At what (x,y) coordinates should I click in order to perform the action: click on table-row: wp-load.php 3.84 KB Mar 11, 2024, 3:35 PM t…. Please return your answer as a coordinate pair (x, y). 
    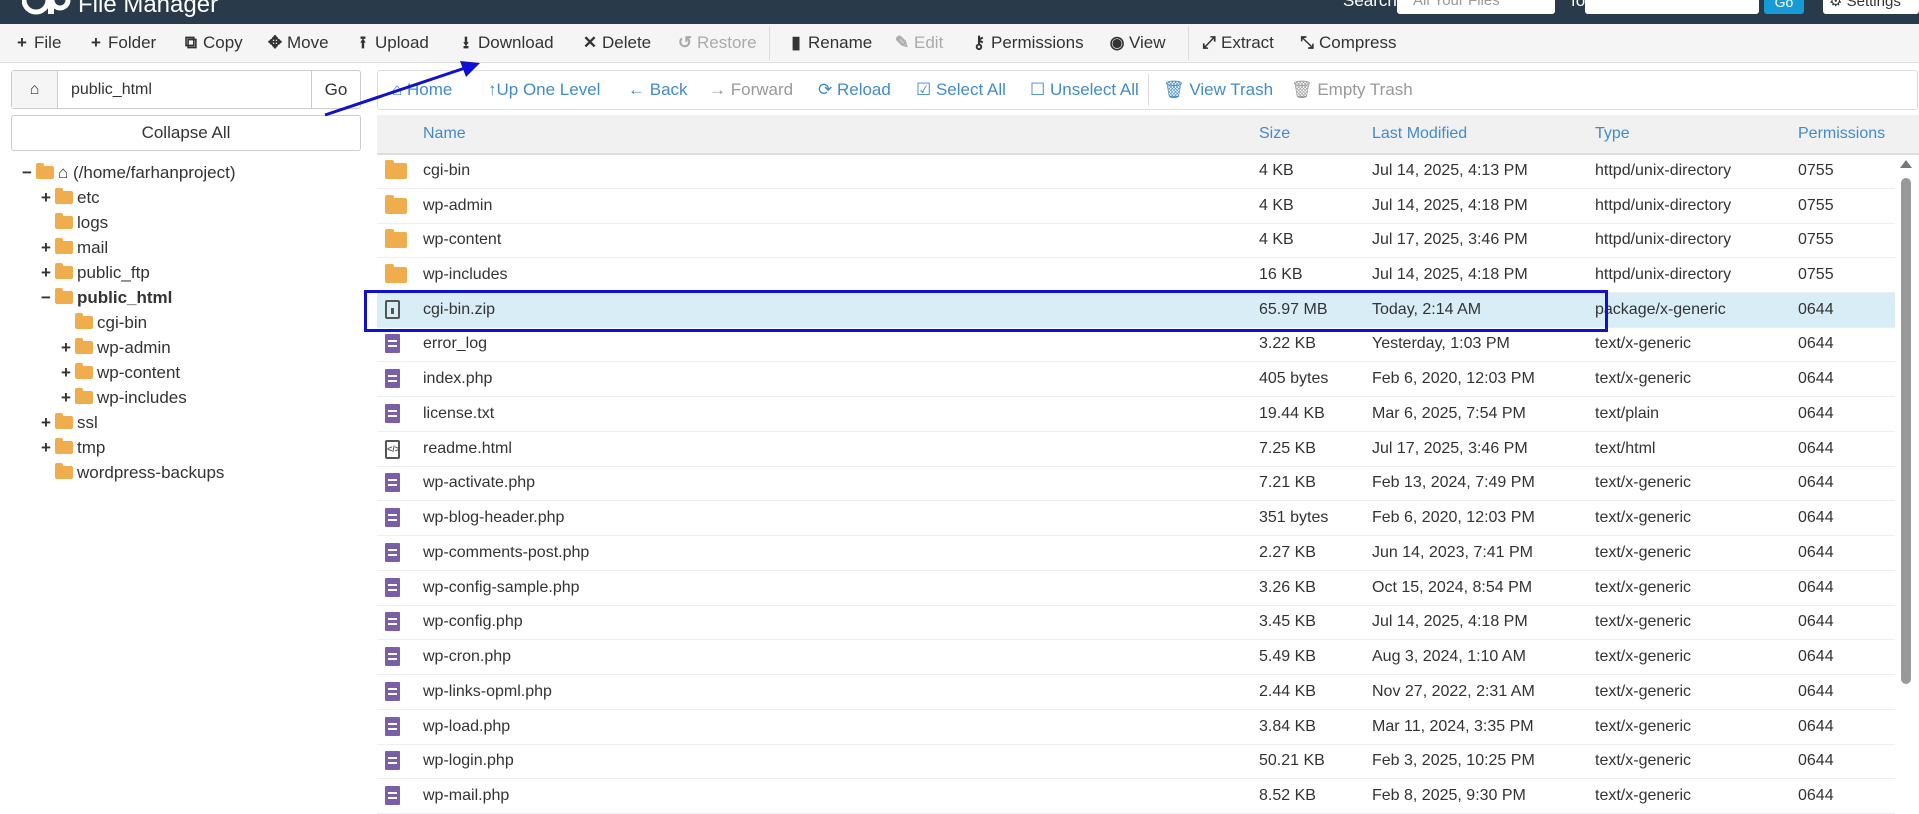
    Looking at the image, I should click on (1136, 727).